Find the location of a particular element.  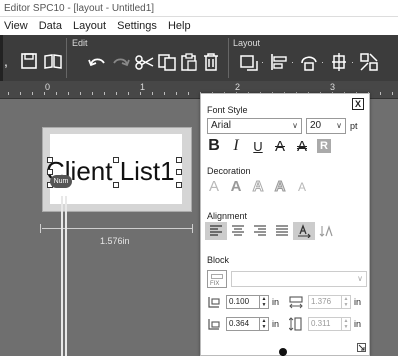

reverse-button: R is located at coordinates (324, 146).